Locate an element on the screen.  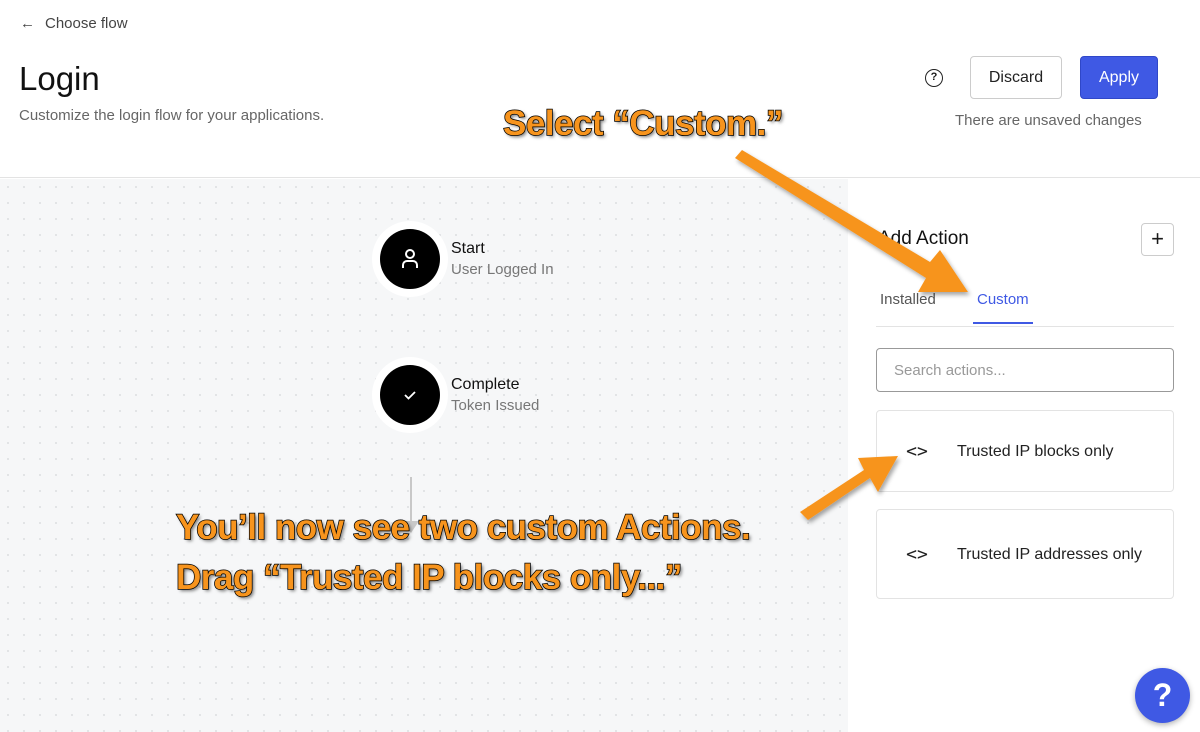
annotation-line-2: Drag “Trusted IP blocks only...” is located at coordinates (429, 577).